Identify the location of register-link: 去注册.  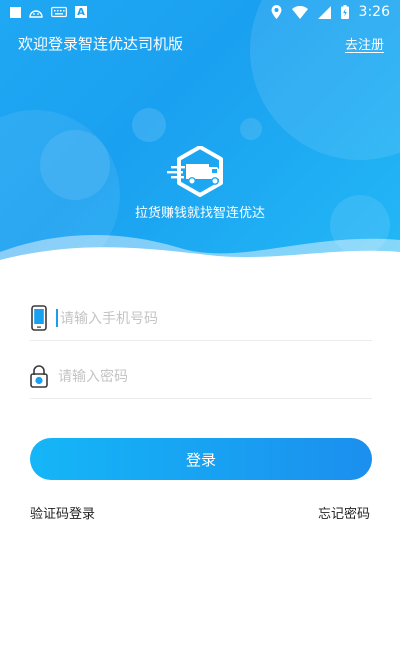
(372, 43).